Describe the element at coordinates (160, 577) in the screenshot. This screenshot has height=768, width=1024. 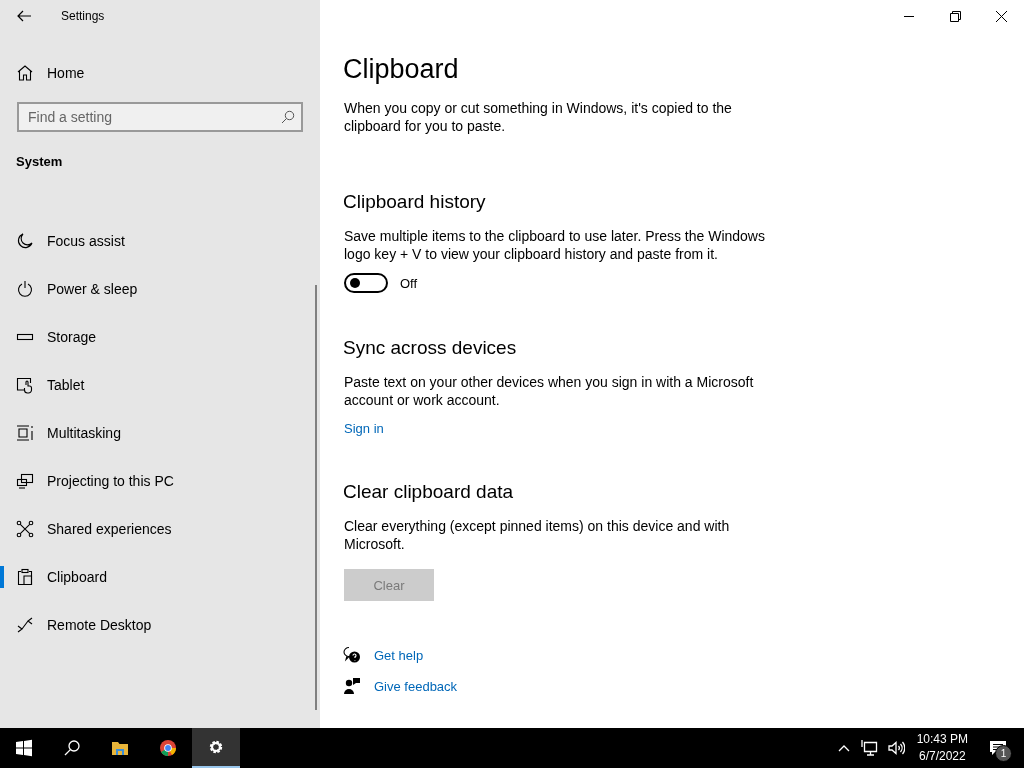
I see `sidebar-item: Clipboard` at that location.